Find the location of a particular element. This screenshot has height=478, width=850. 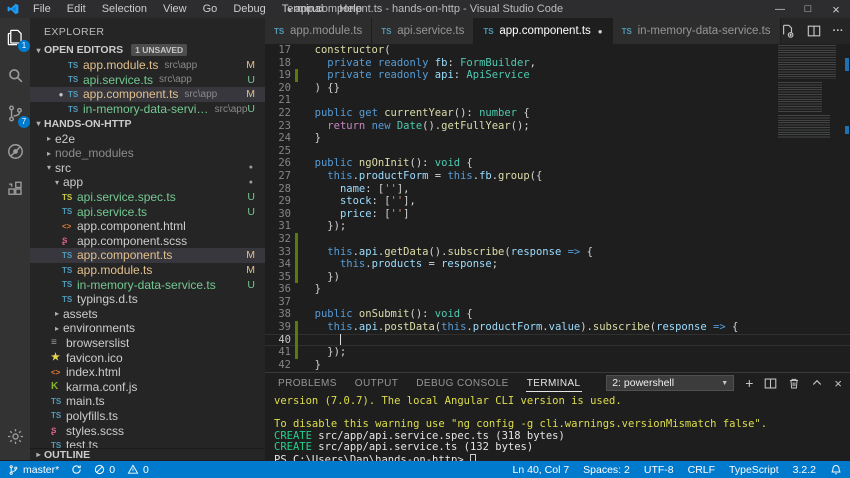

tree-item: ★ favicon.ico is located at coordinates (147, 357).